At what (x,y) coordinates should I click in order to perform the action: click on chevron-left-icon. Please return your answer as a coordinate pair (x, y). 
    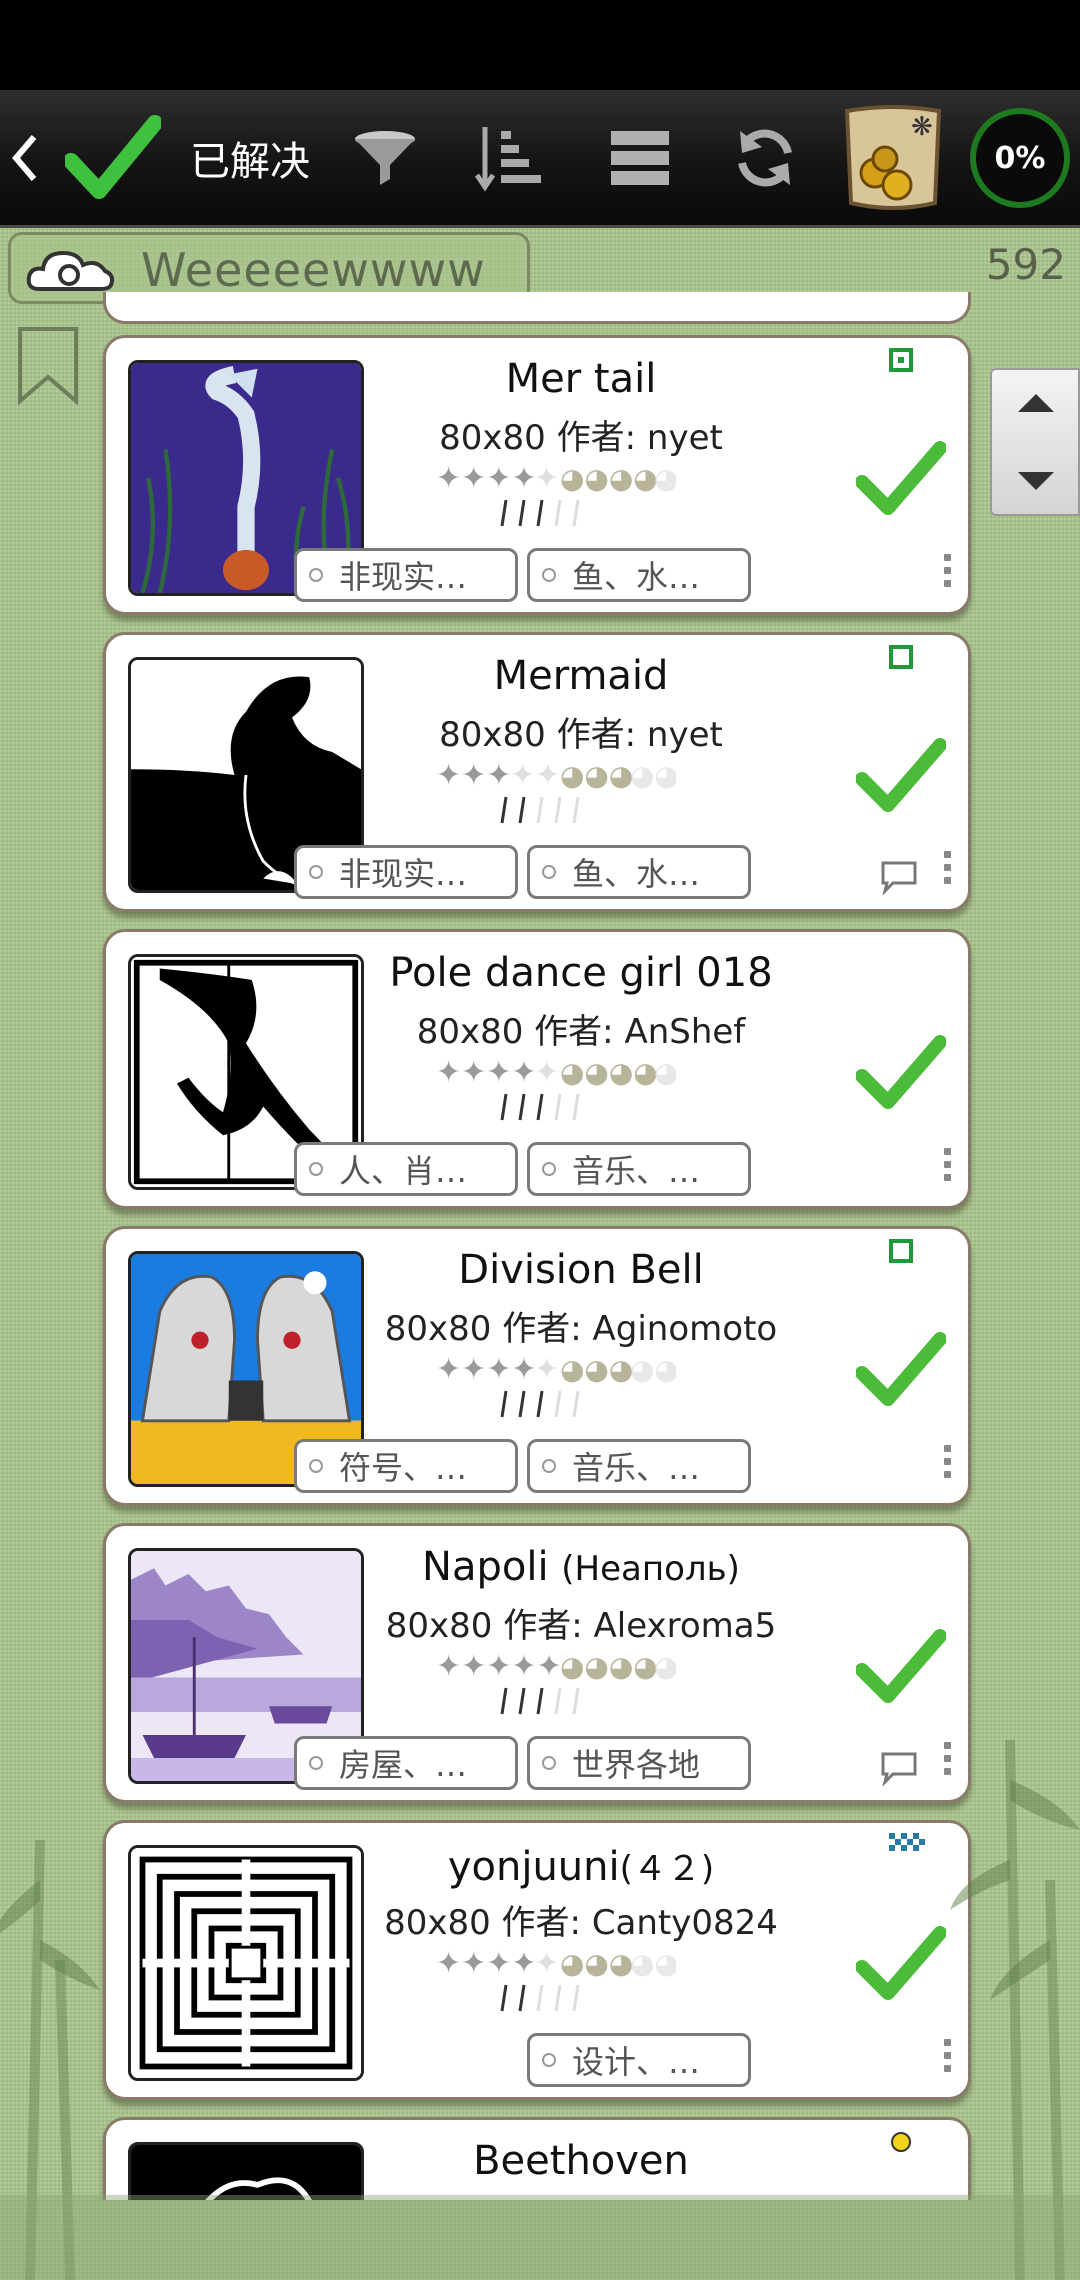
    Looking at the image, I should click on (24, 157).